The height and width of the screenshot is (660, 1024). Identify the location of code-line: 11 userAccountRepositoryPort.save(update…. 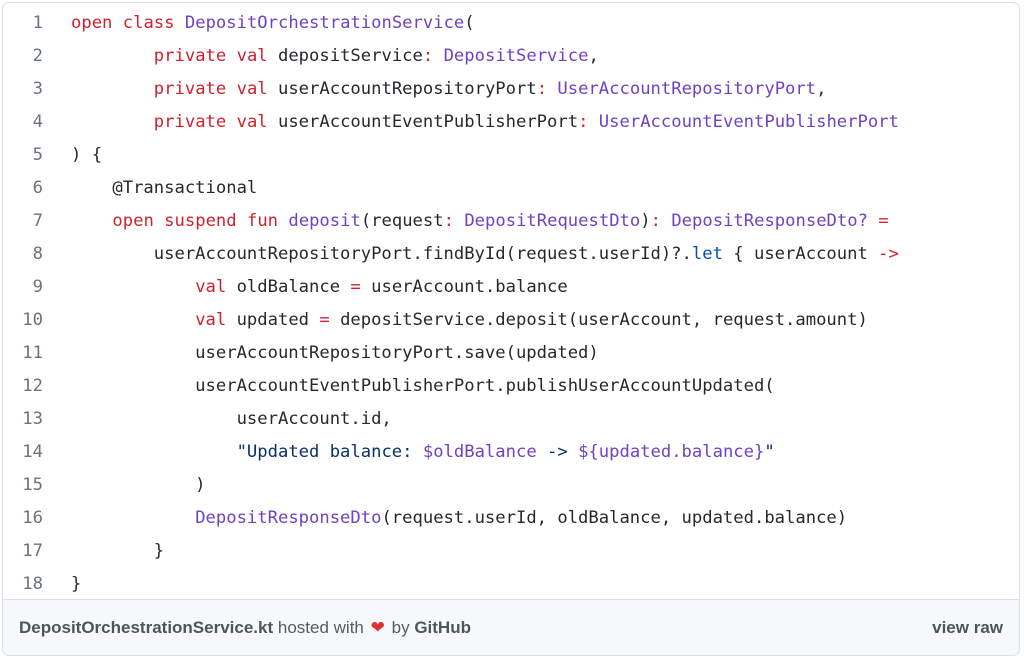
(511, 353).